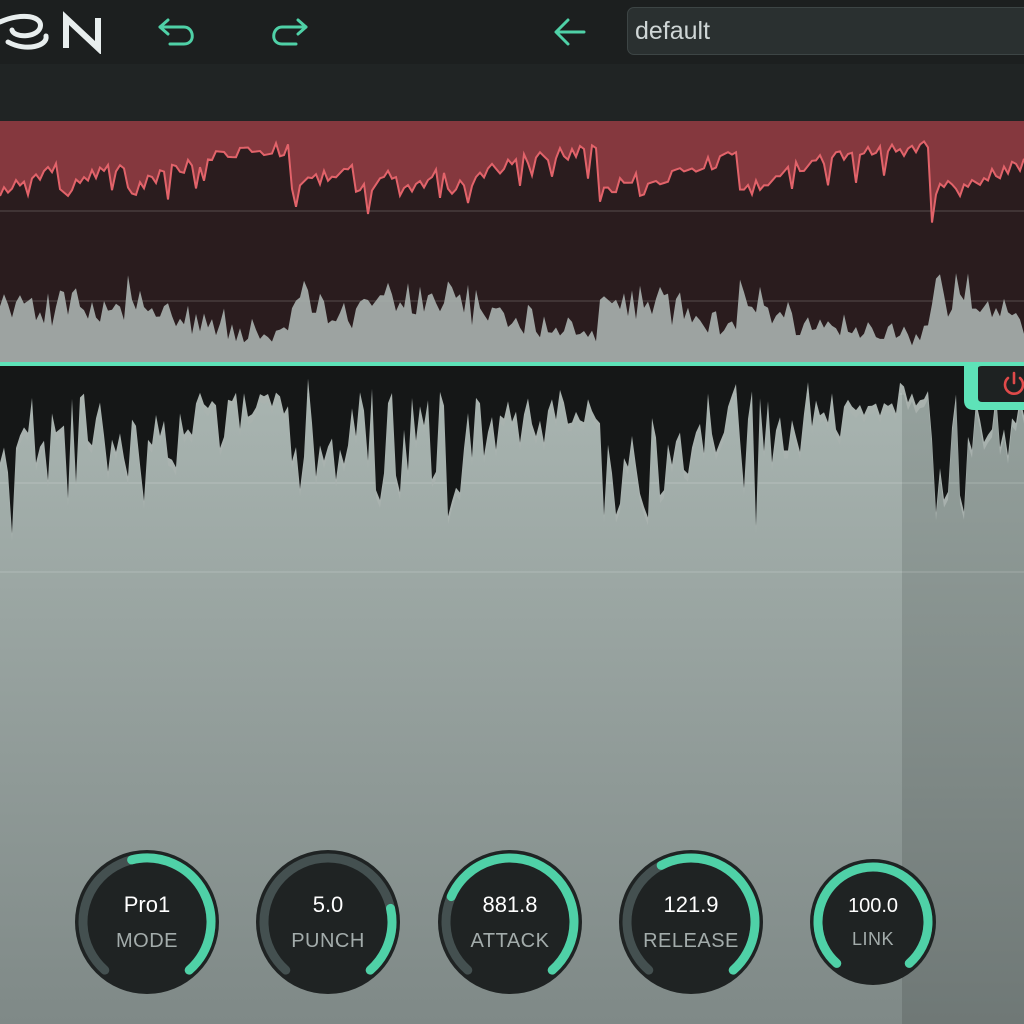  Describe the element at coordinates (328, 904) in the screenshot. I see `knob-punch-value: 5.0` at that location.